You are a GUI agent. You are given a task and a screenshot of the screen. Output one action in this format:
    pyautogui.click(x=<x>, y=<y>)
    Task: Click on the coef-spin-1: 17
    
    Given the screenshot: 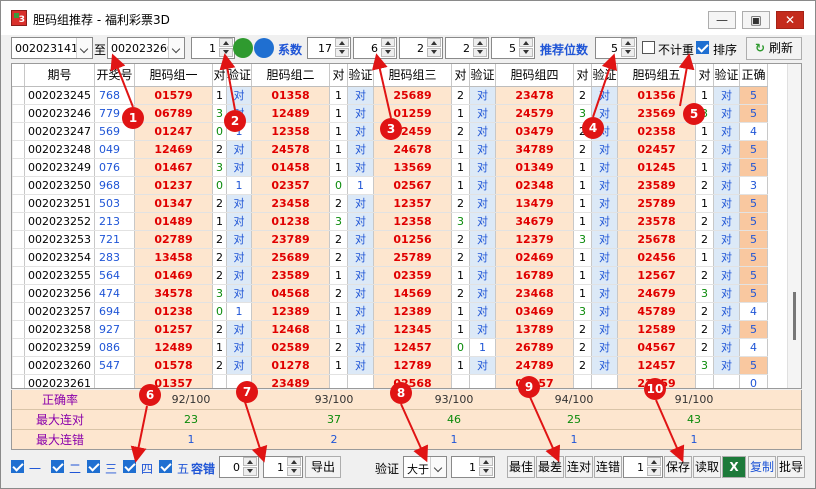 What is the action you would take?
    pyautogui.click(x=329, y=48)
    